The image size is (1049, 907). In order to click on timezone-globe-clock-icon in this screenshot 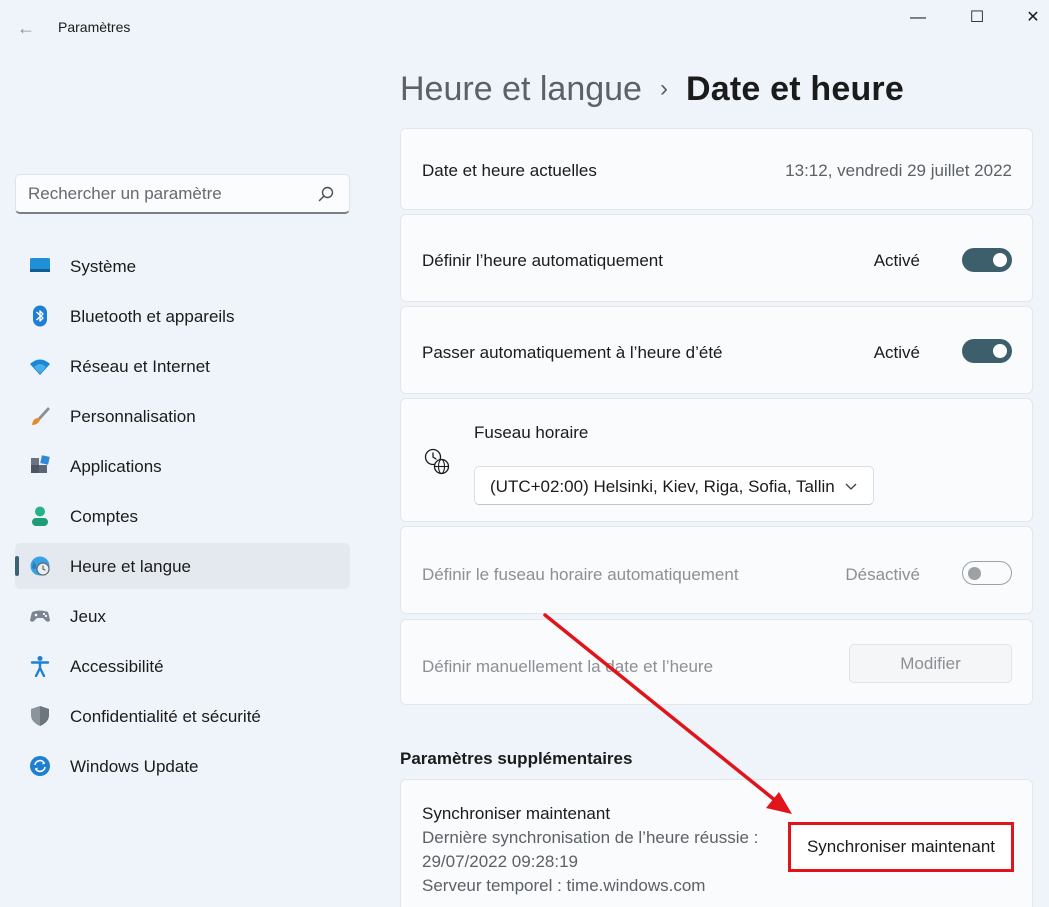, I will do `click(437, 461)`.